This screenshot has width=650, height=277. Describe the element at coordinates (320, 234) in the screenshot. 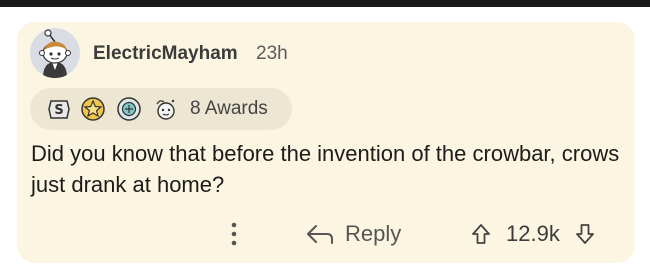

I see `reply-arrow-icon` at that location.